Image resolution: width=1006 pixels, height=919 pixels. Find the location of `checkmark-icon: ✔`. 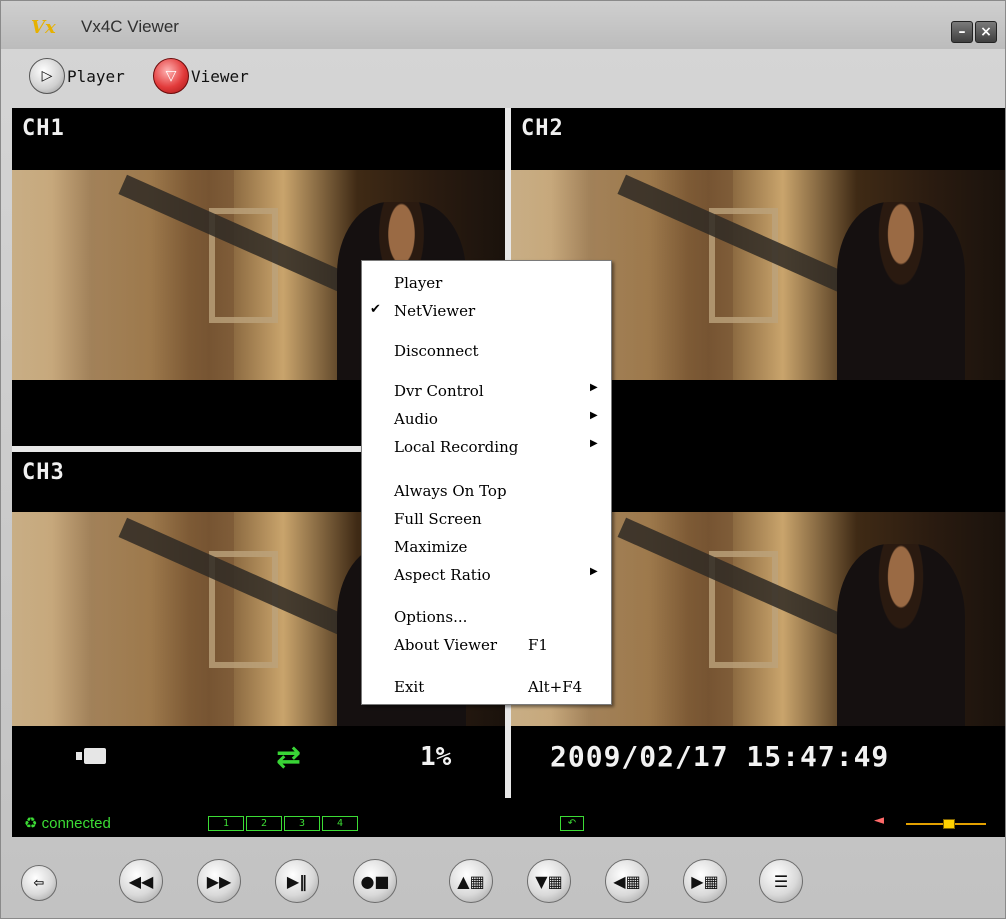

checkmark-icon: ✔ is located at coordinates (375, 309).